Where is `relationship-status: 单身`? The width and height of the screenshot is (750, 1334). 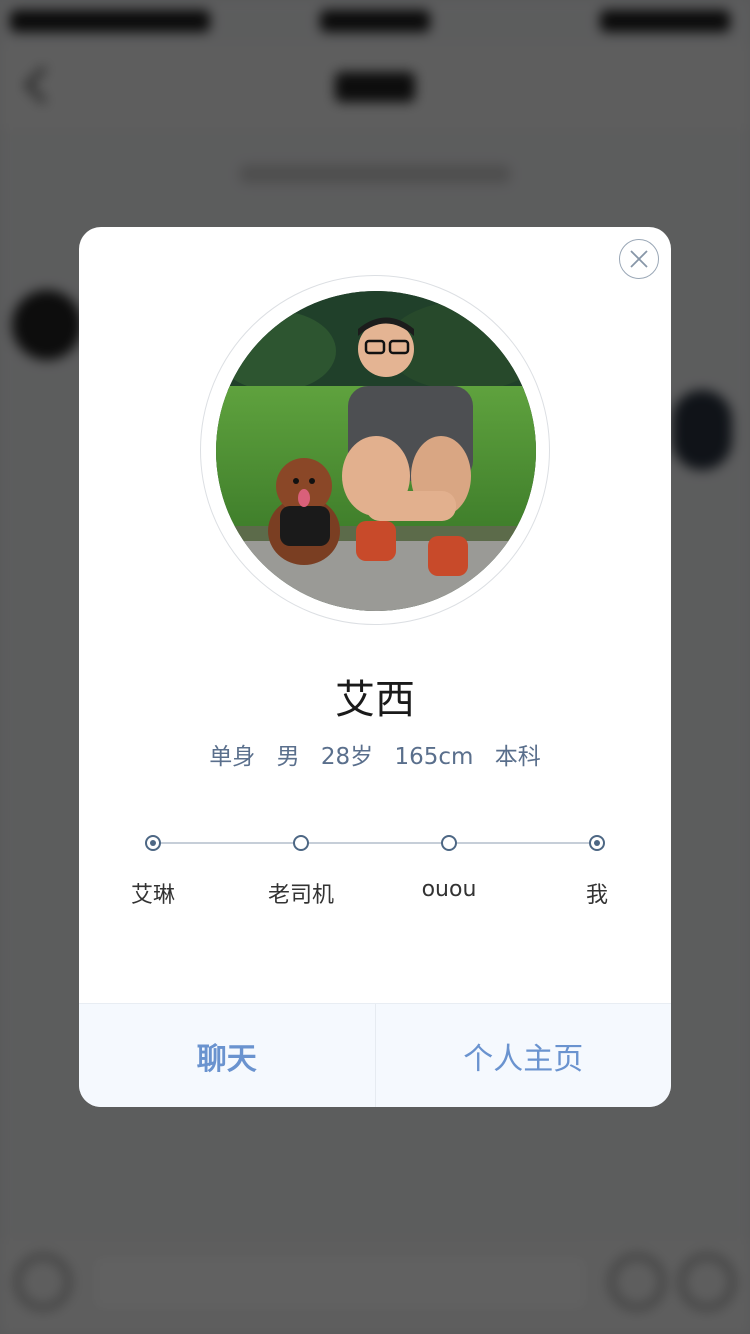 relationship-status: 单身 is located at coordinates (232, 757).